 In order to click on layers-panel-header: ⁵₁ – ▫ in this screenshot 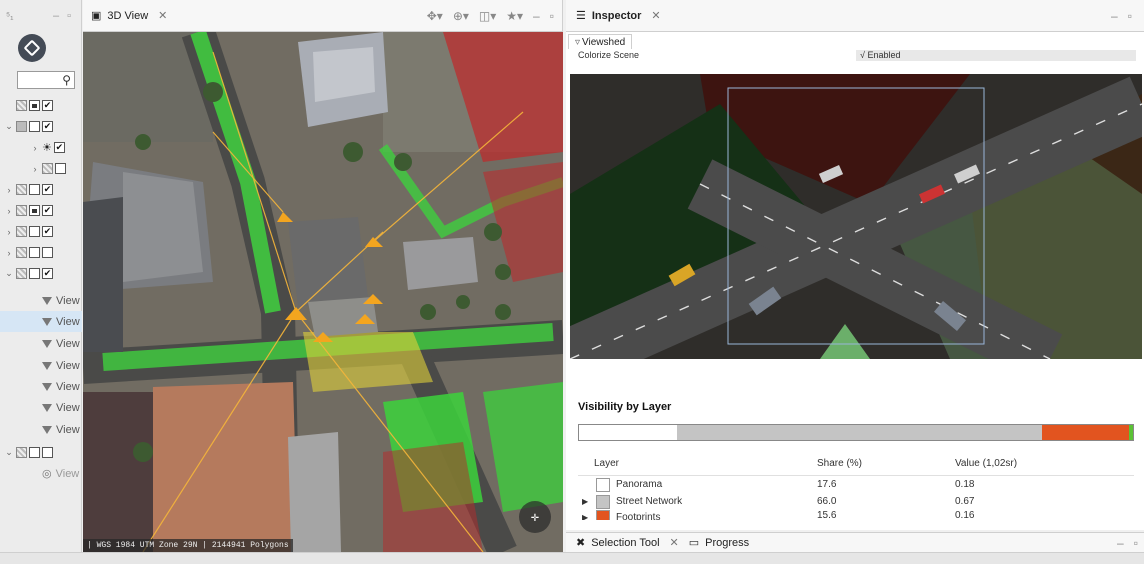, I will do `click(40, 16)`.